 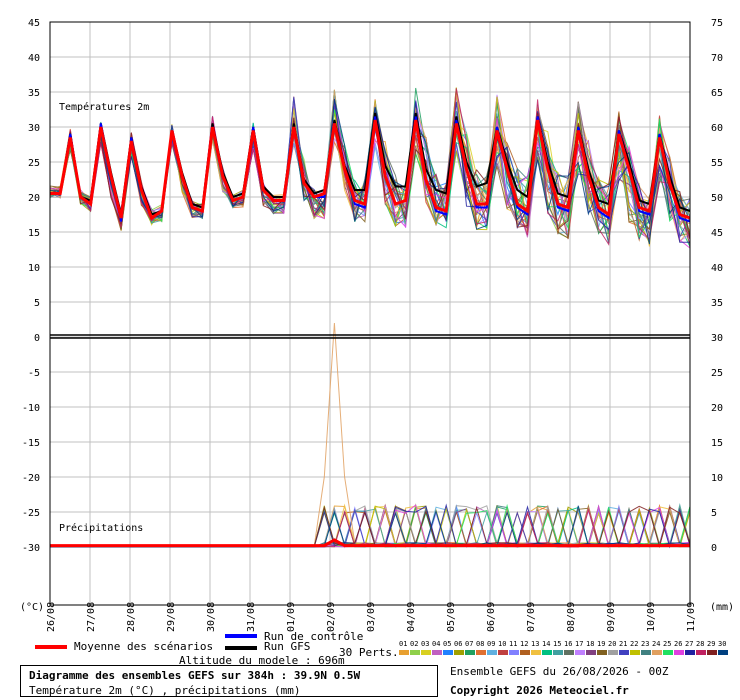 What do you see at coordinates (717, 303) in the screenshot?
I see `right-tick-label: 35` at bounding box center [717, 303].